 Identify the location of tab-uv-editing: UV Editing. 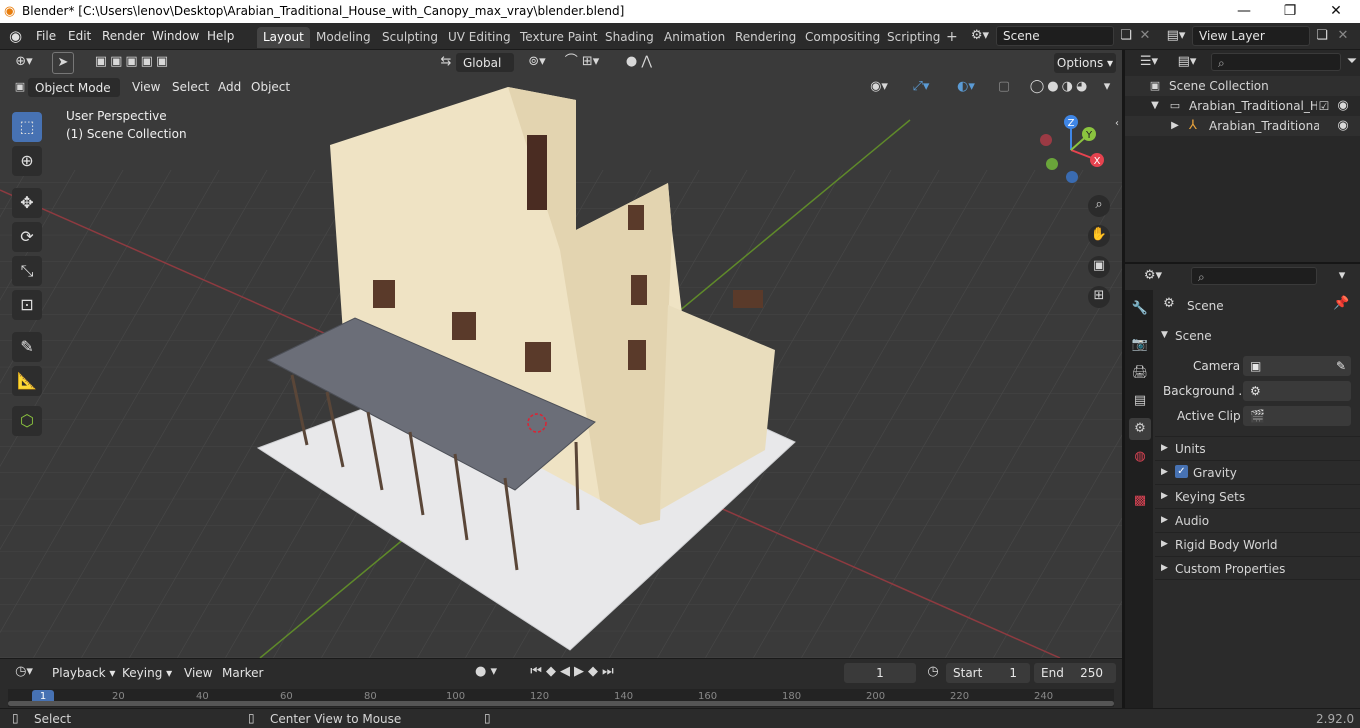
(479, 37).